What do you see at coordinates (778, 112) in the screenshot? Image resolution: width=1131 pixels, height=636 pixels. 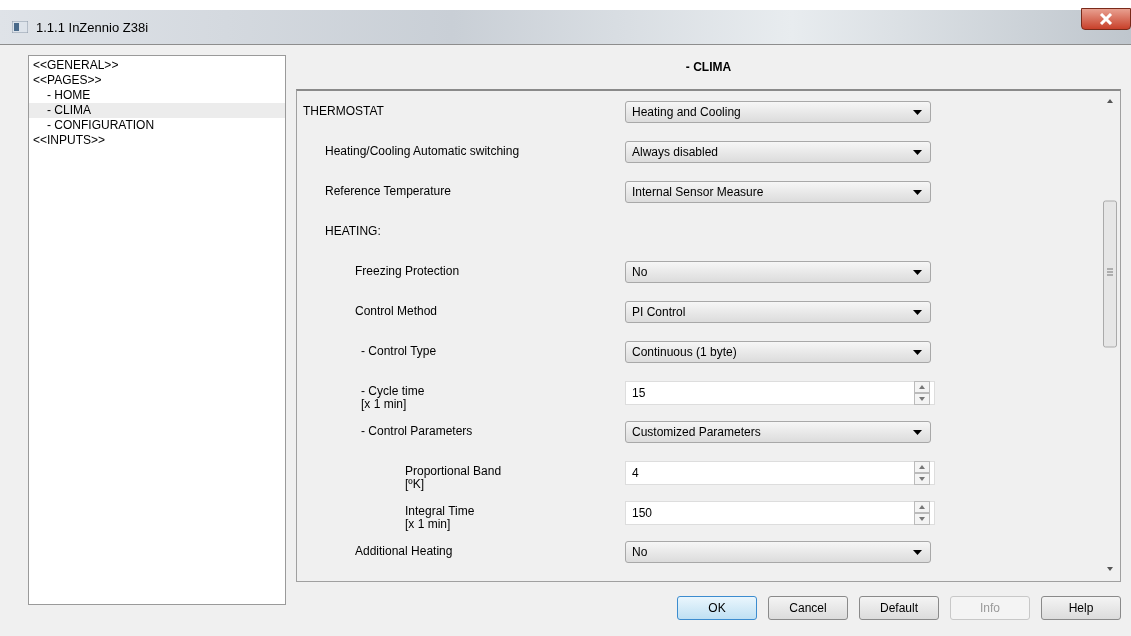 I see `dropdown: Heating and Cooling` at bounding box center [778, 112].